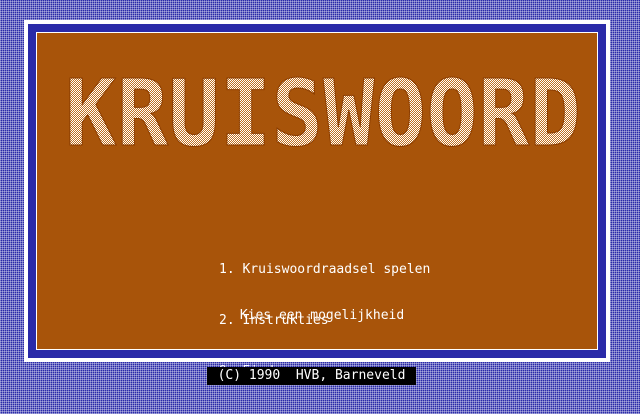 The image size is (640, 414). Describe the element at coordinates (324, 269) in the screenshot. I see `menu-item-play: 1. Kruiswoordraadsel spelen` at that location.